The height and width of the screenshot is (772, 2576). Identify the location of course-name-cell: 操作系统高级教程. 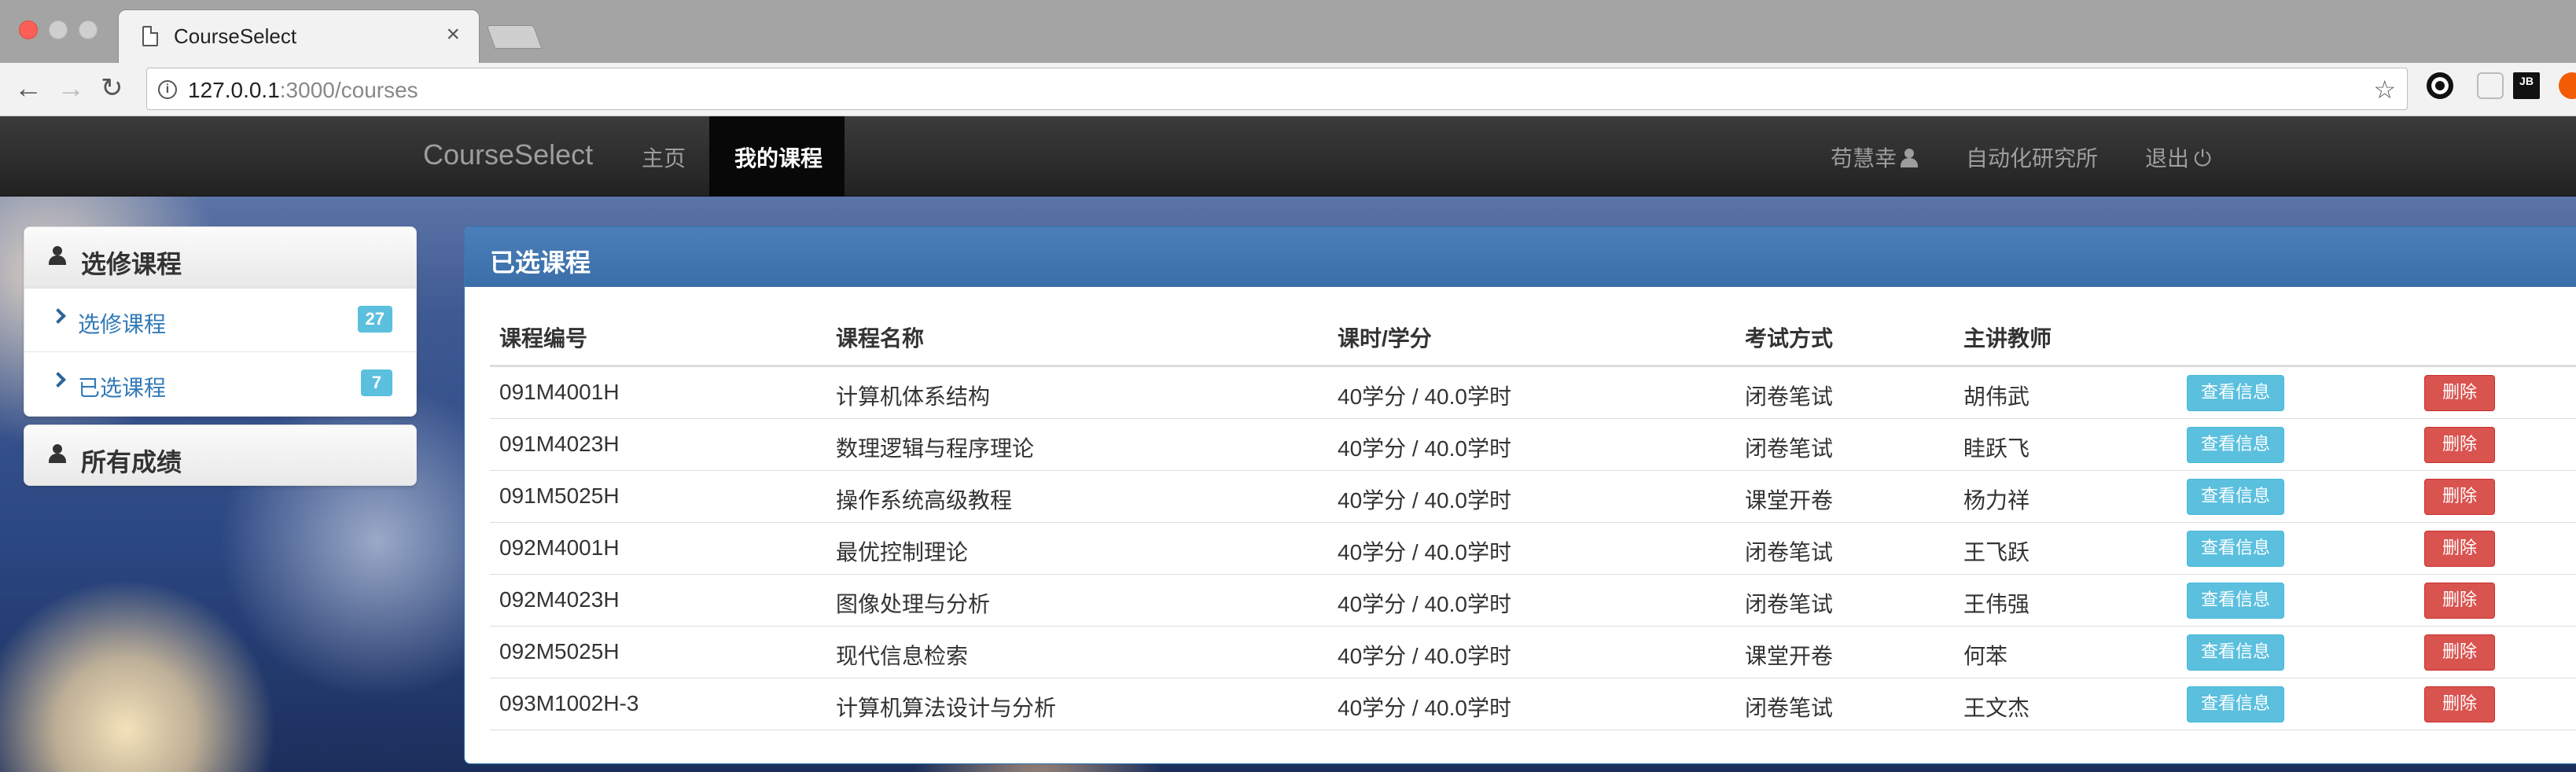
(924, 501).